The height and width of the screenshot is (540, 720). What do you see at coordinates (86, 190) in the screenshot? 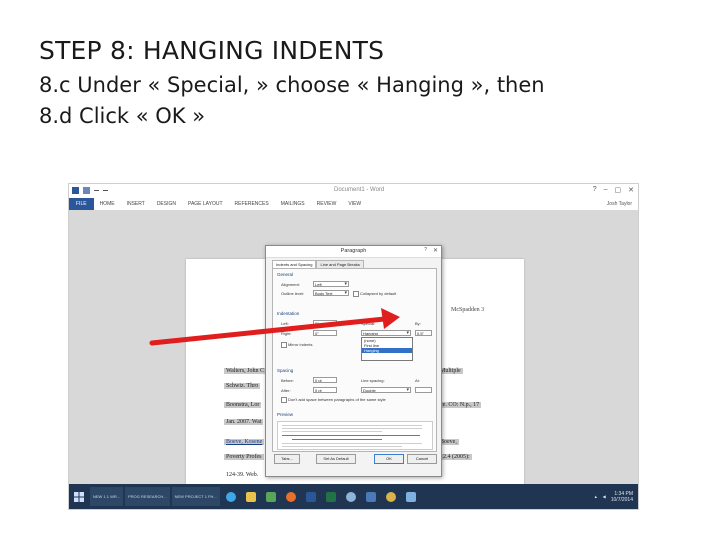
I see `save-icon` at bounding box center [86, 190].